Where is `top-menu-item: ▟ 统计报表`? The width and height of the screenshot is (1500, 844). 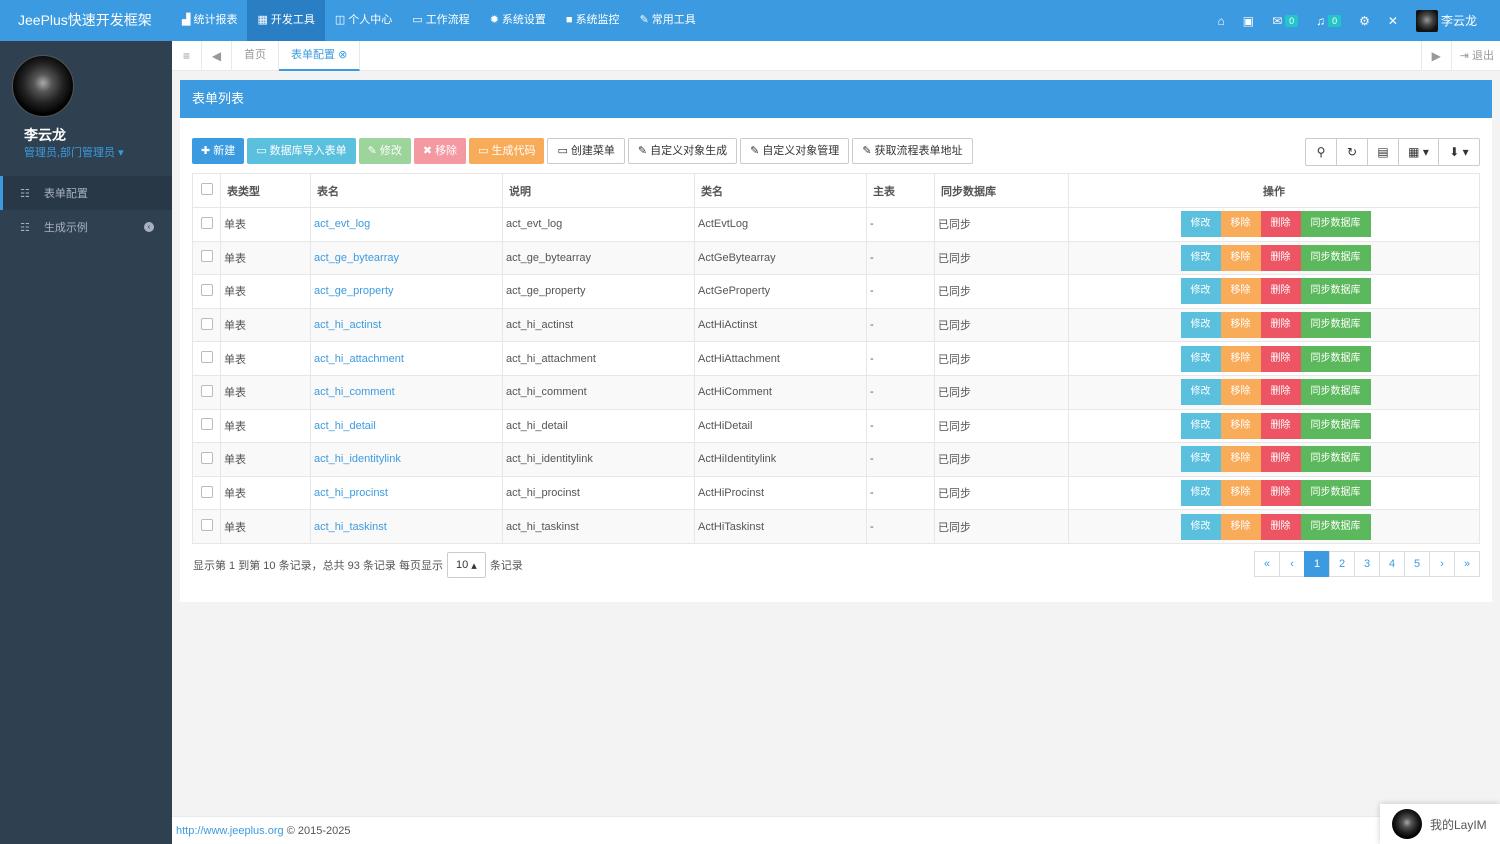 top-menu-item: ▟ 统计报表 is located at coordinates (209, 20).